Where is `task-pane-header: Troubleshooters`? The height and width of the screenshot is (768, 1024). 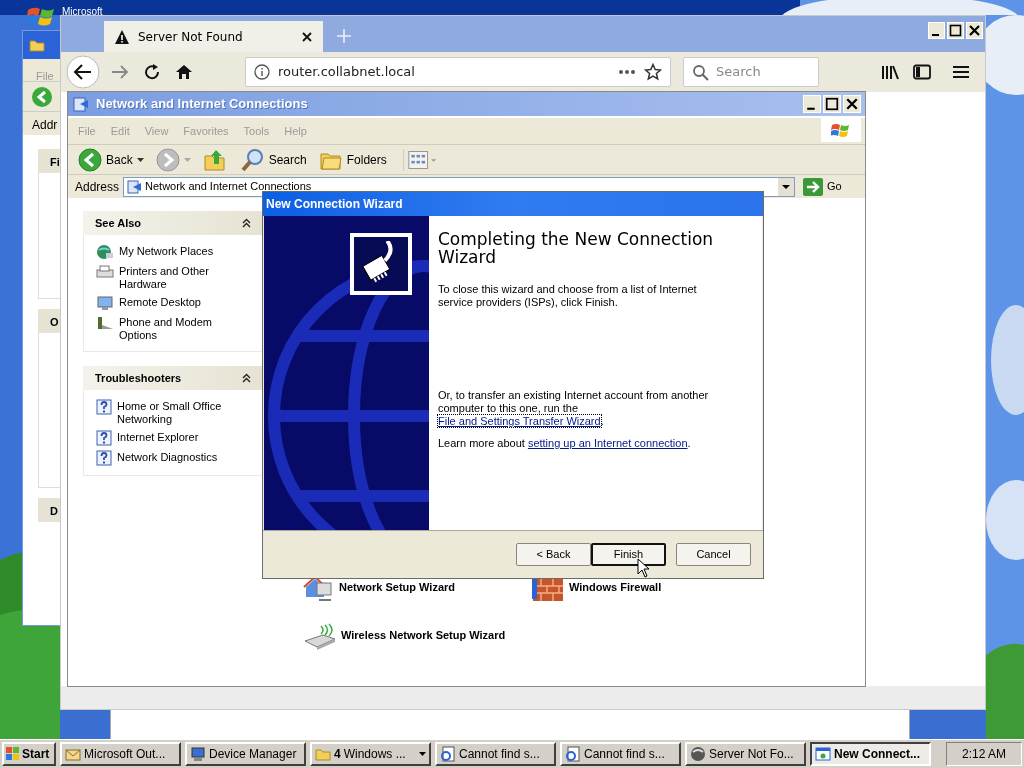 task-pane-header: Troubleshooters is located at coordinates (173, 378).